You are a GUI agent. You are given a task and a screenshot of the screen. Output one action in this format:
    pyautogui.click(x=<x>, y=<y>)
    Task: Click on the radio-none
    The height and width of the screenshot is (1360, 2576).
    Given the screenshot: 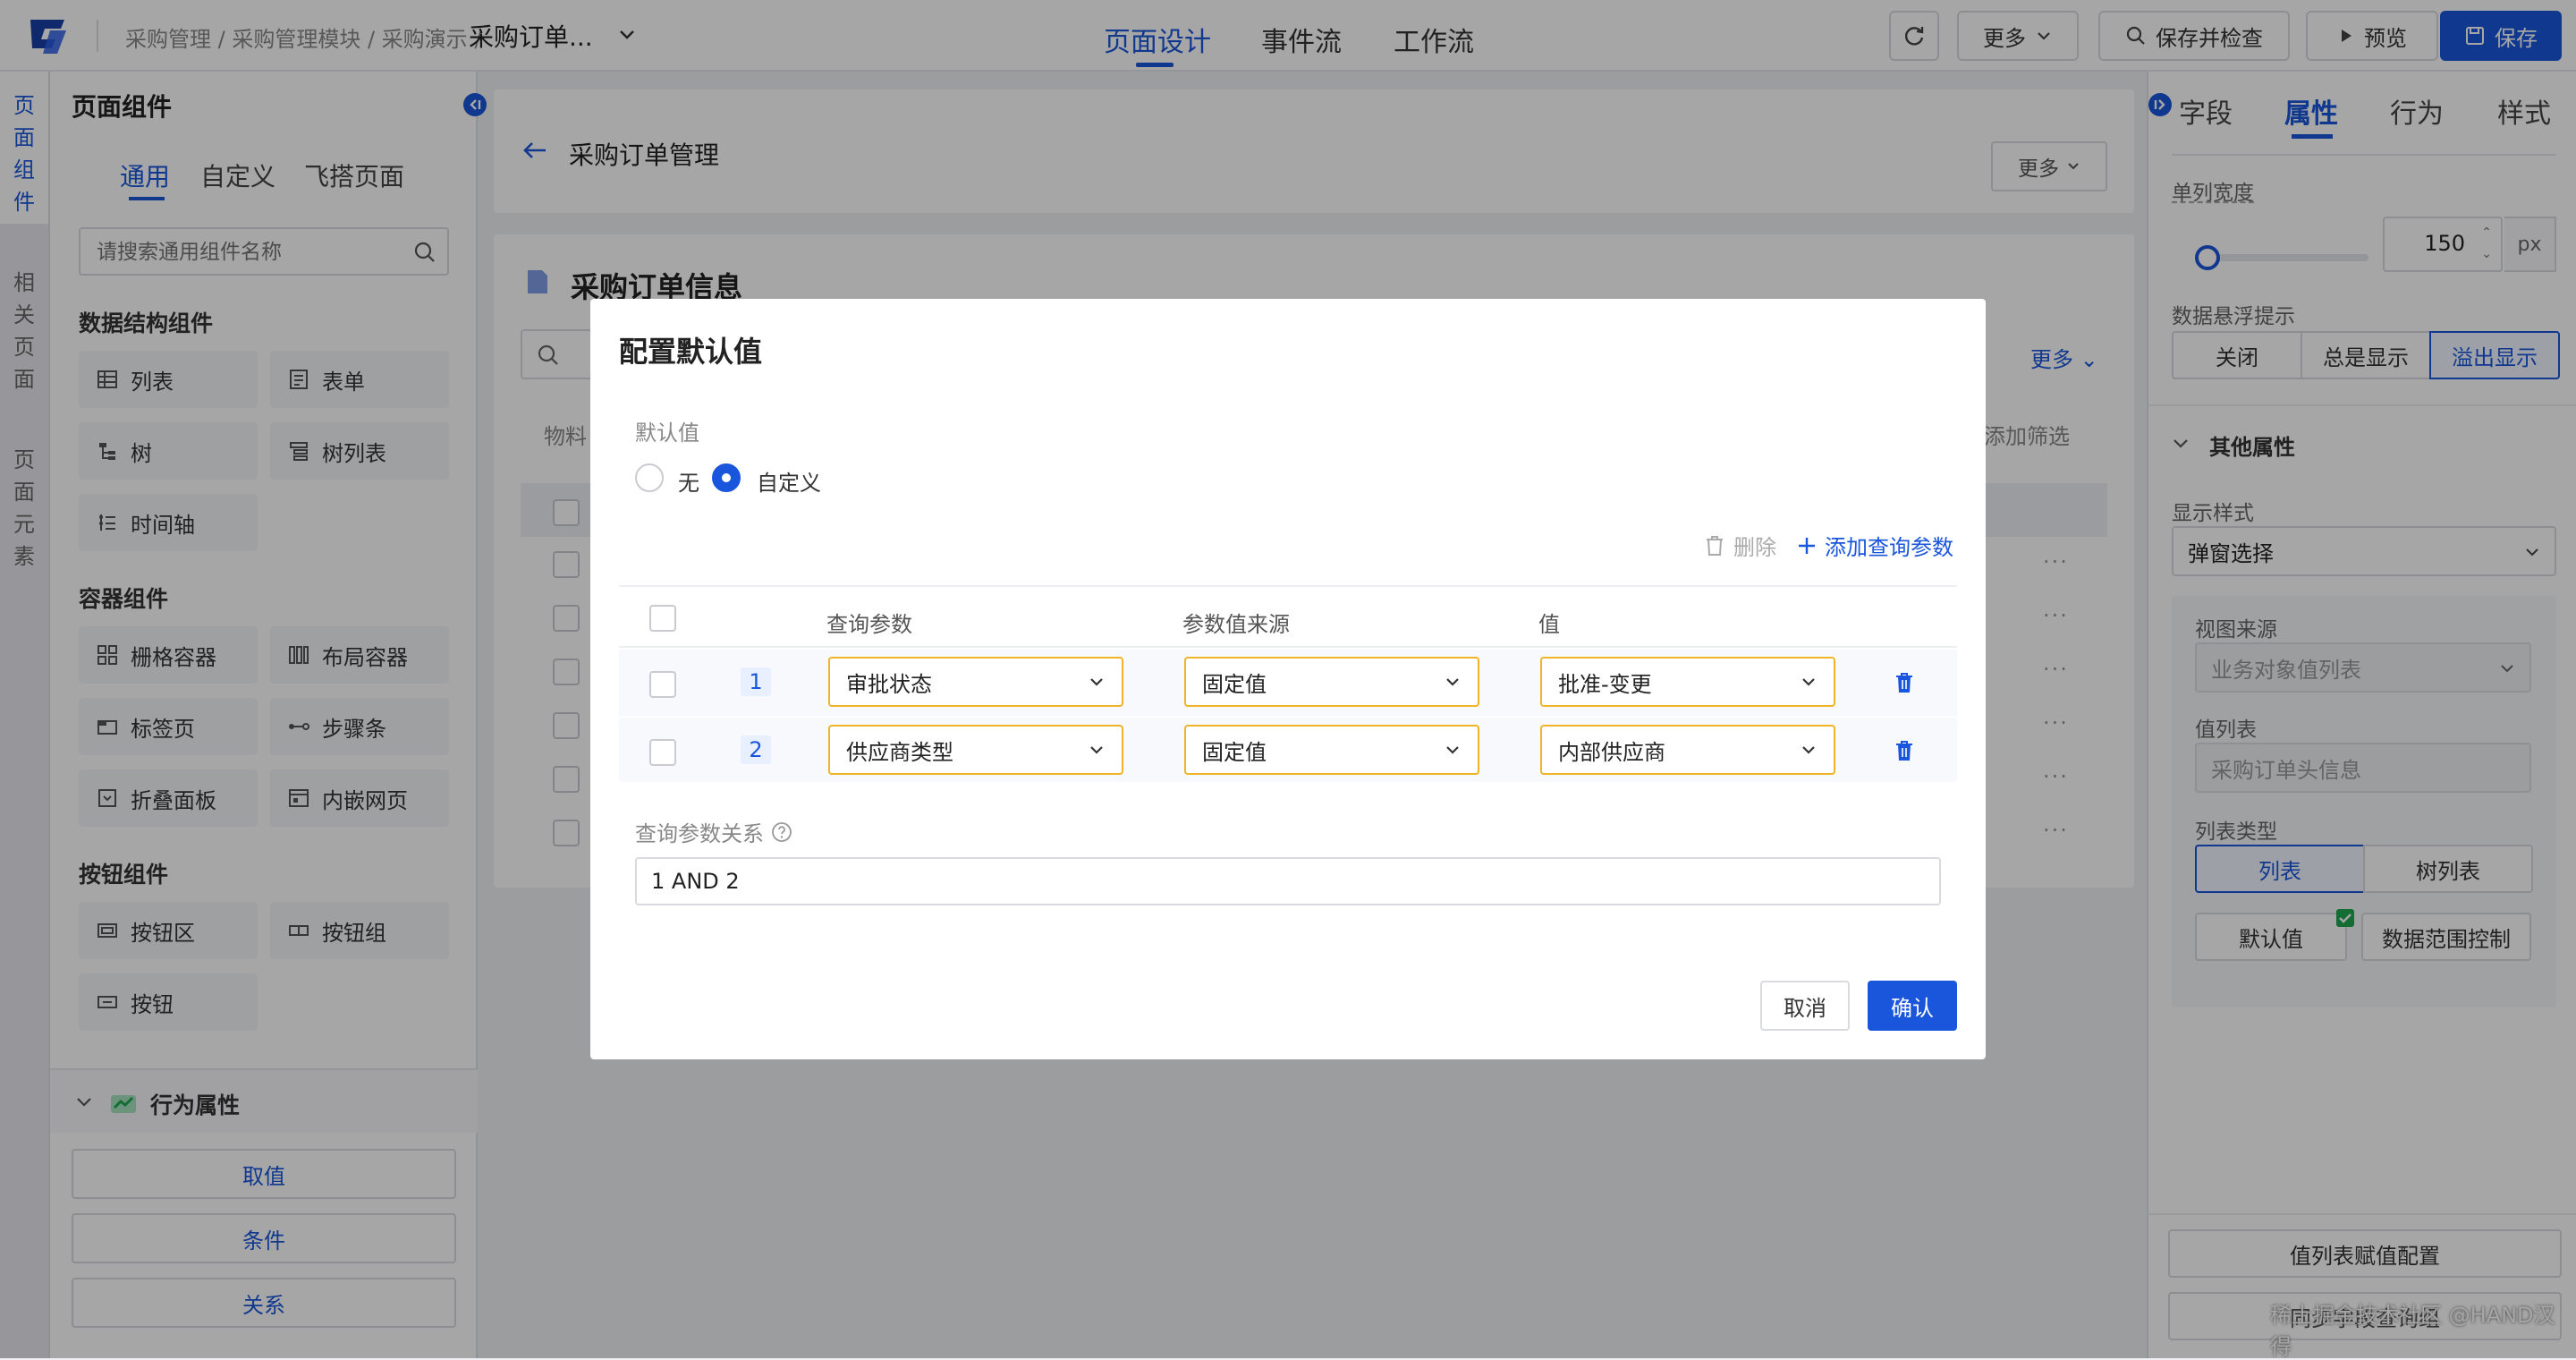 What is the action you would take?
    pyautogui.click(x=649, y=478)
    